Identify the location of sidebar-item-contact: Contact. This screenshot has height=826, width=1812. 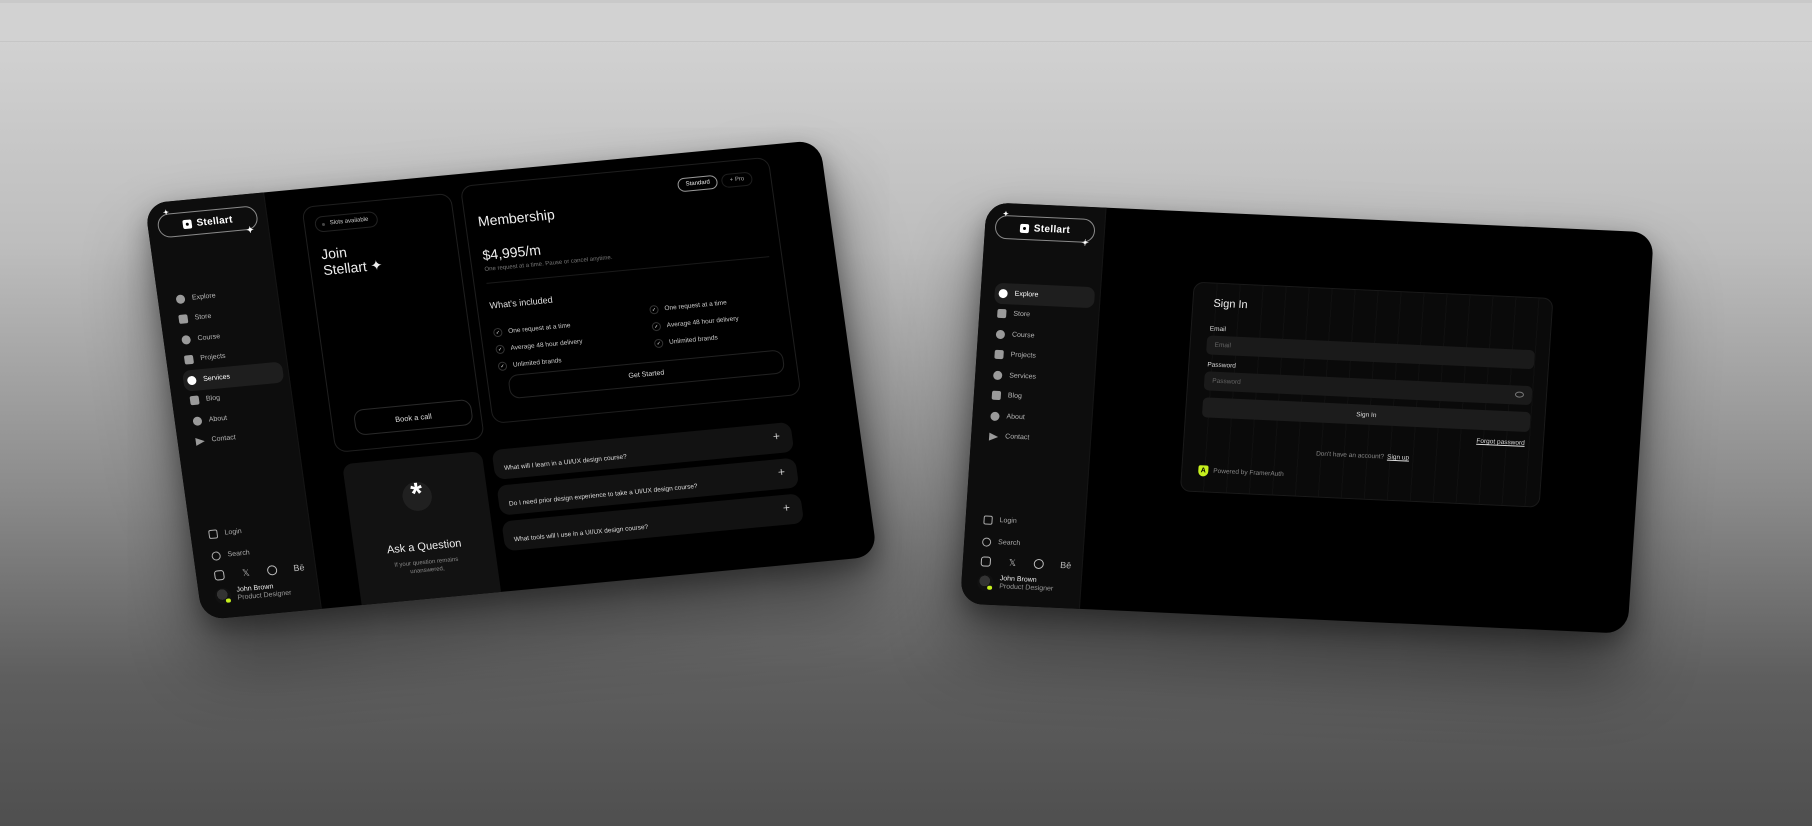
(1034, 438).